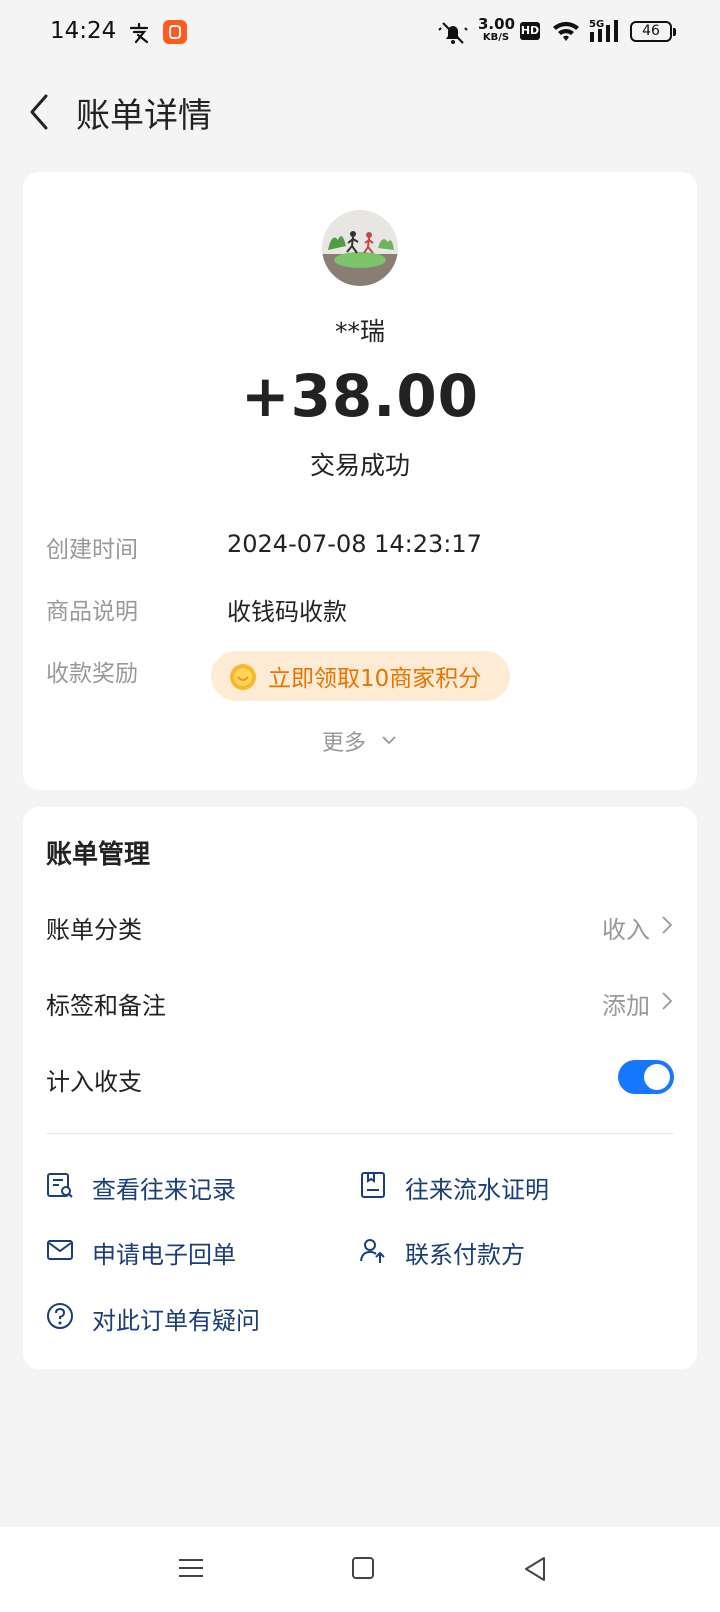 This screenshot has width=720, height=1612. Describe the element at coordinates (359, 331) in the screenshot. I see `payer-name: **瑞` at that location.